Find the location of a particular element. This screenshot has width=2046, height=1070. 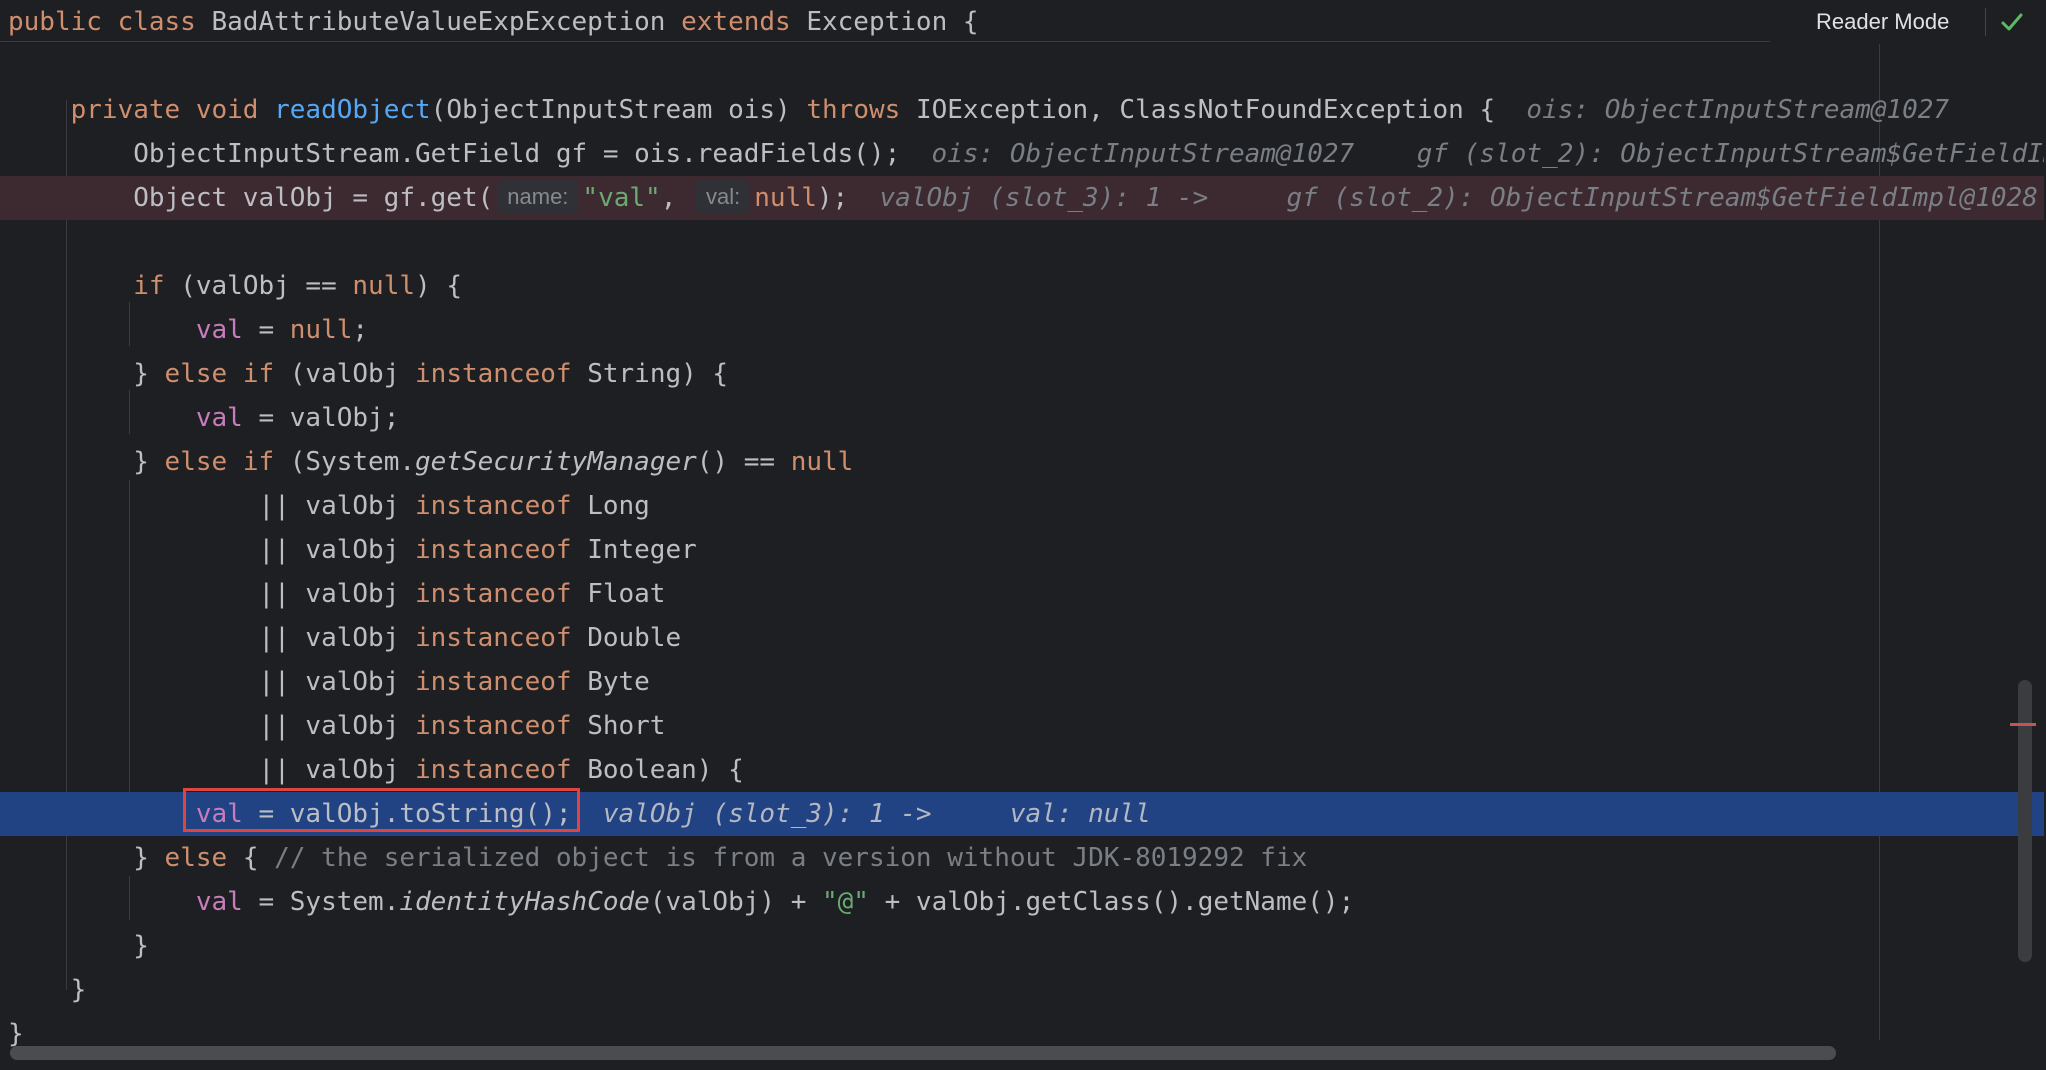

keyword: if is located at coordinates (157, 286).